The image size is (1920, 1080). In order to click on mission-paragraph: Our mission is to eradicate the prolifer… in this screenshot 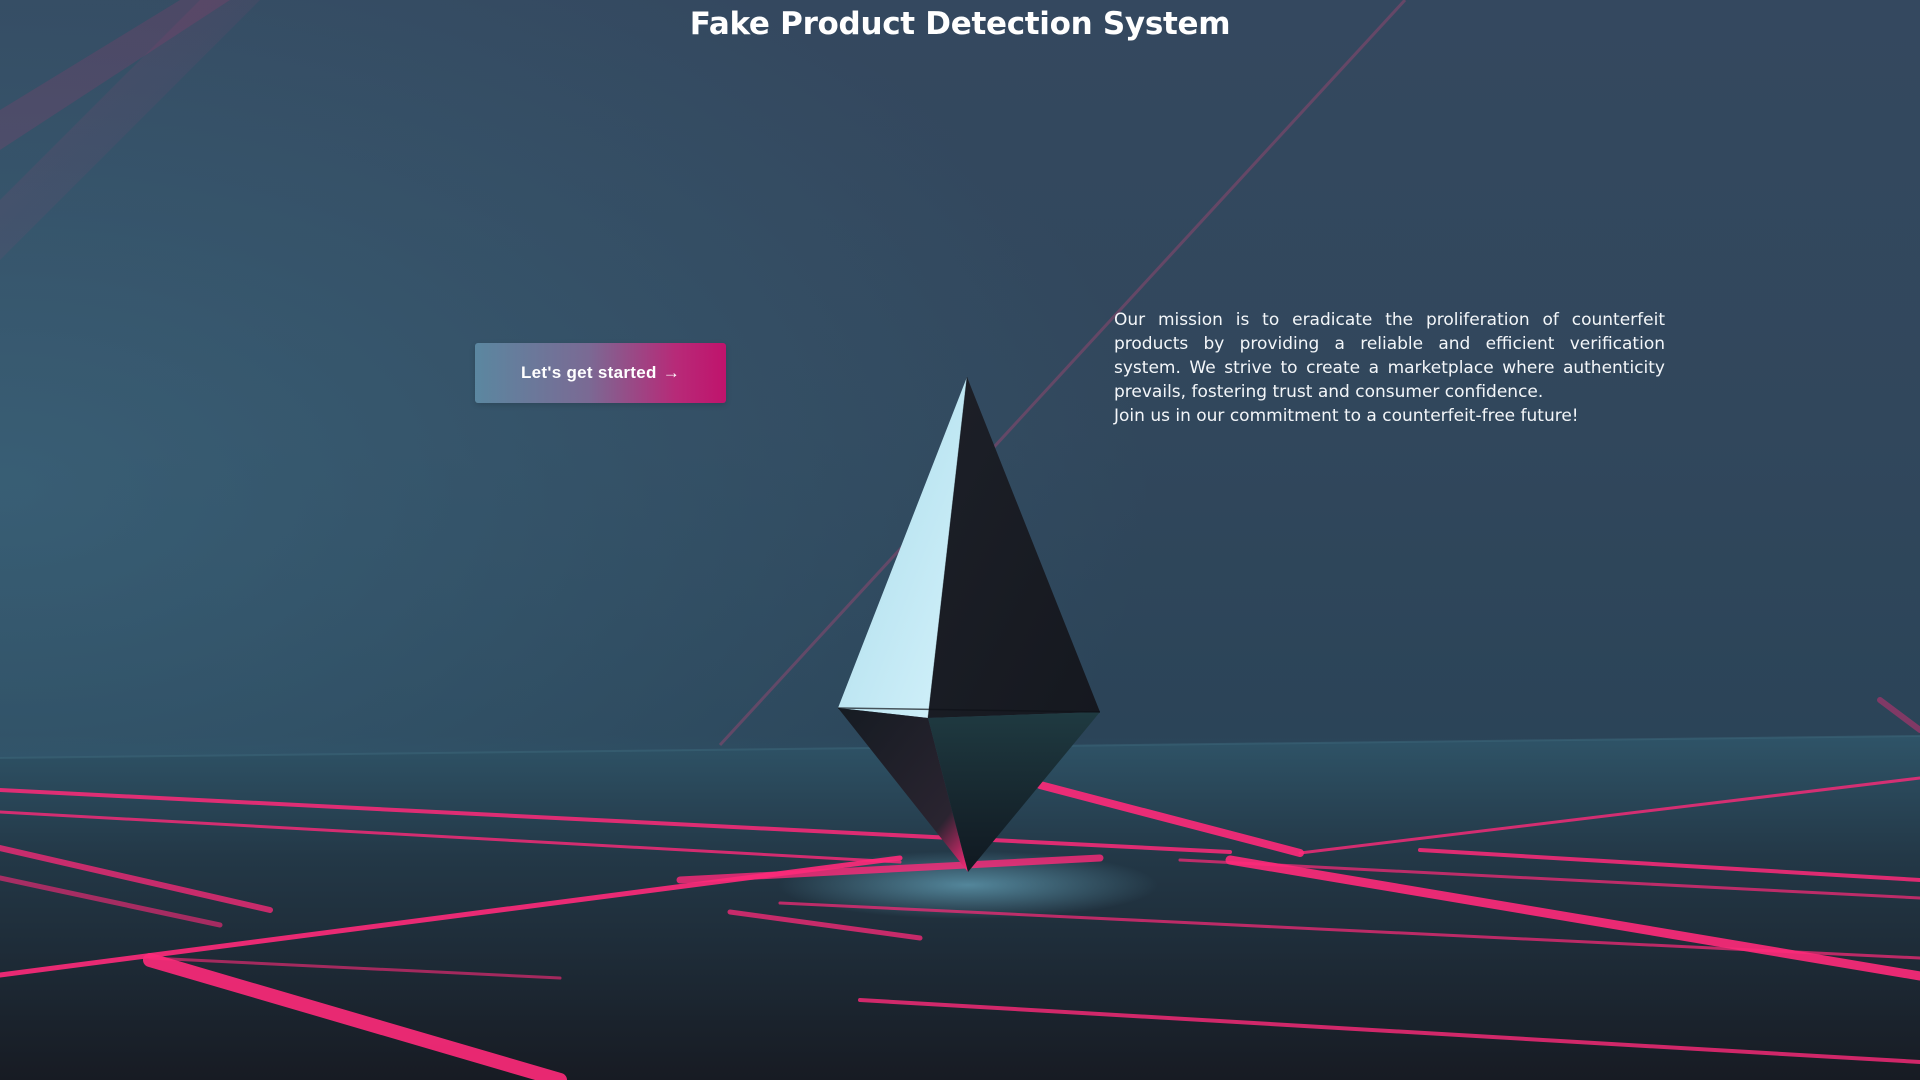, I will do `click(1389, 356)`.